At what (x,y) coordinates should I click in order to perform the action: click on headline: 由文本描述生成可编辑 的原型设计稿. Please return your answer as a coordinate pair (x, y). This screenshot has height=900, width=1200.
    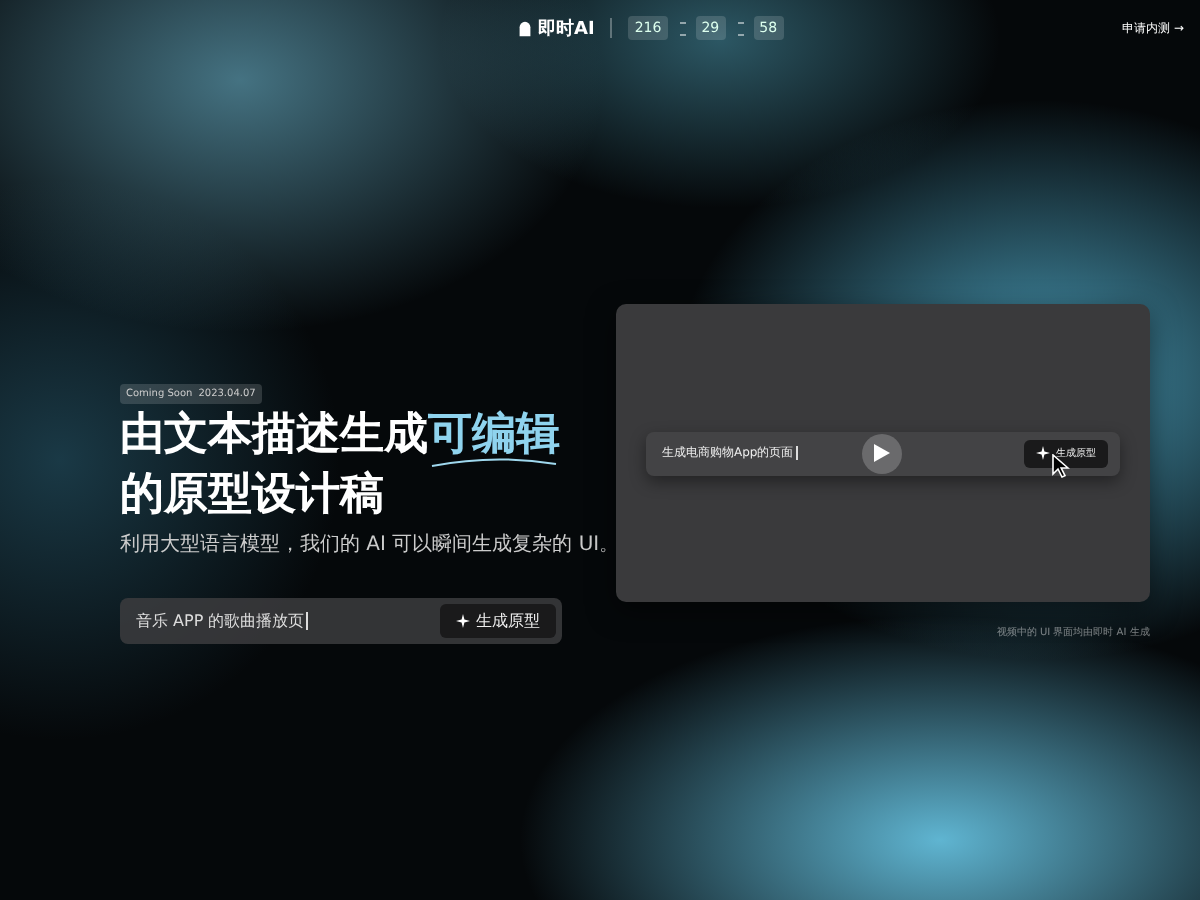
    Looking at the image, I should click on (340, 466).